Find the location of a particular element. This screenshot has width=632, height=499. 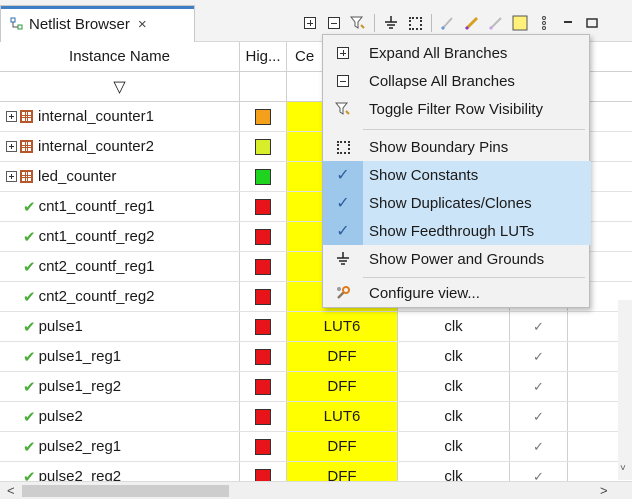

instance-name-cell: ✔ pulse1 is located at coordinates (120, 326).